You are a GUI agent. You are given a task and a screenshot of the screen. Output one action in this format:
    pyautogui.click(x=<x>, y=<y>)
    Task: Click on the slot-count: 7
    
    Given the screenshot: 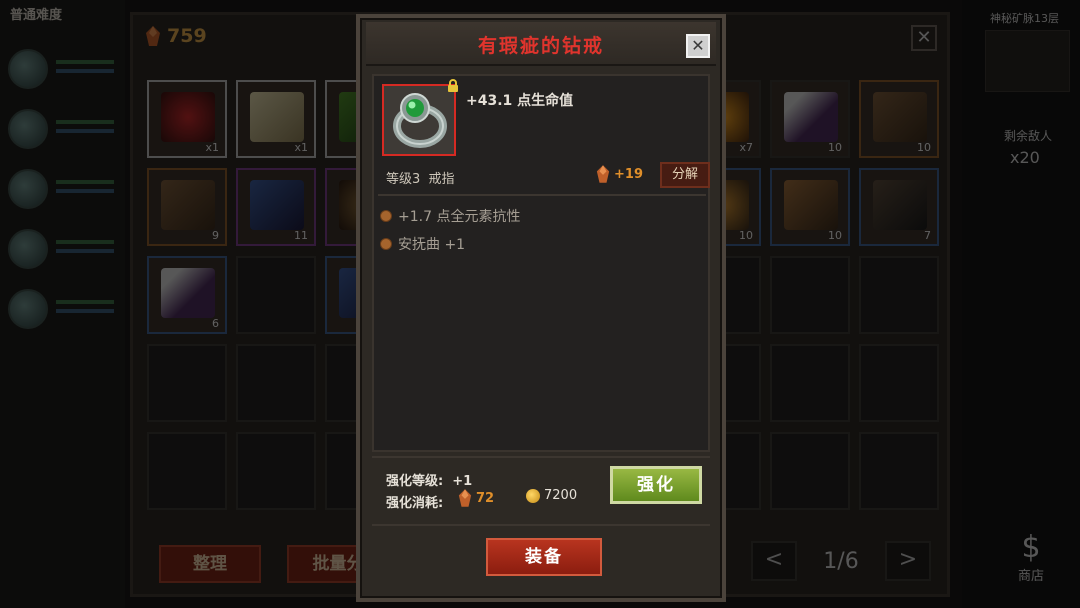 What is the action you would take?
    pyautogui.click(x=927, y=235)
    